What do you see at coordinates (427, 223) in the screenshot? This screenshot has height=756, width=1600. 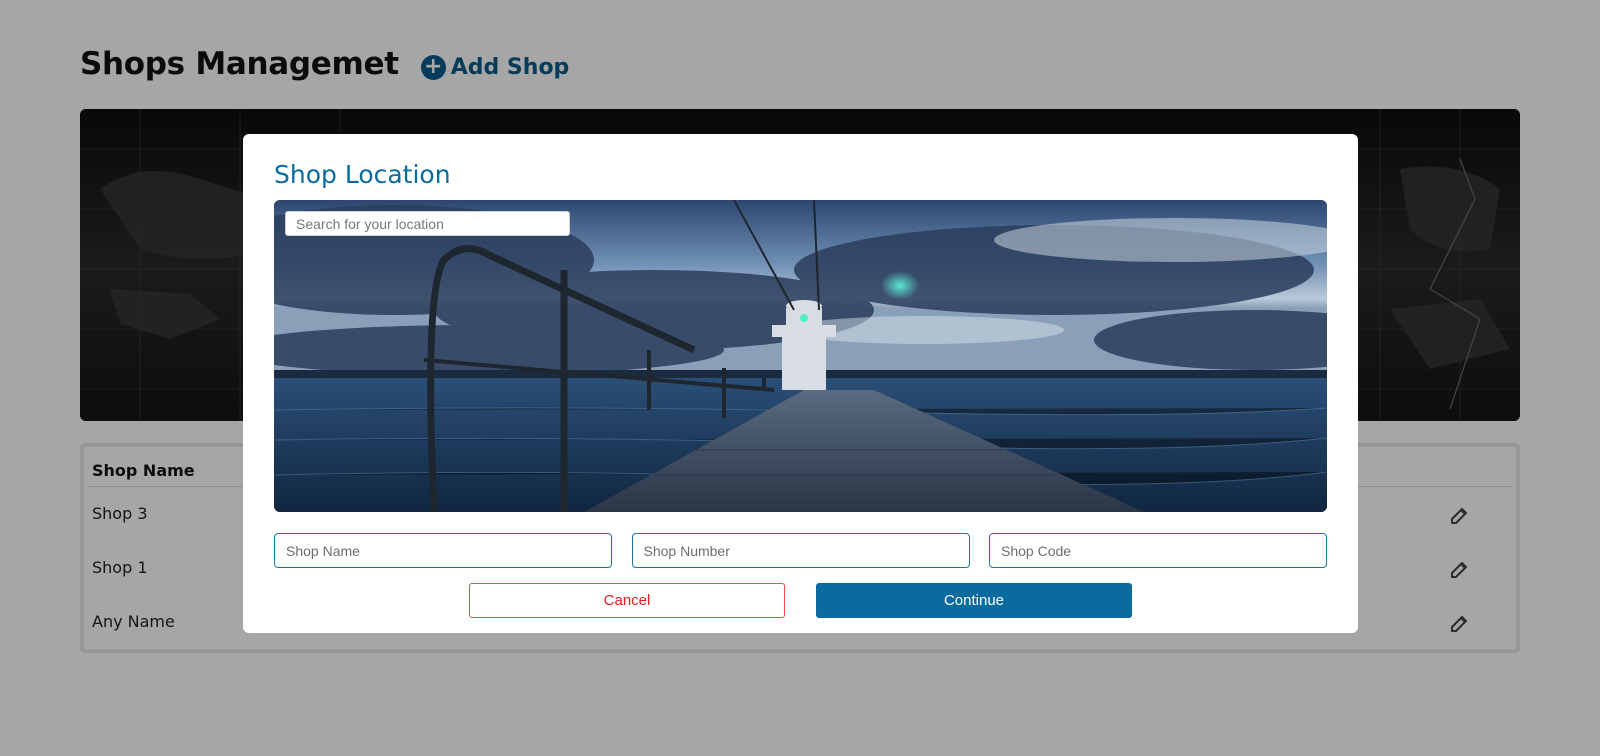 I see `location-search-input` at bounding box center [427, 223].